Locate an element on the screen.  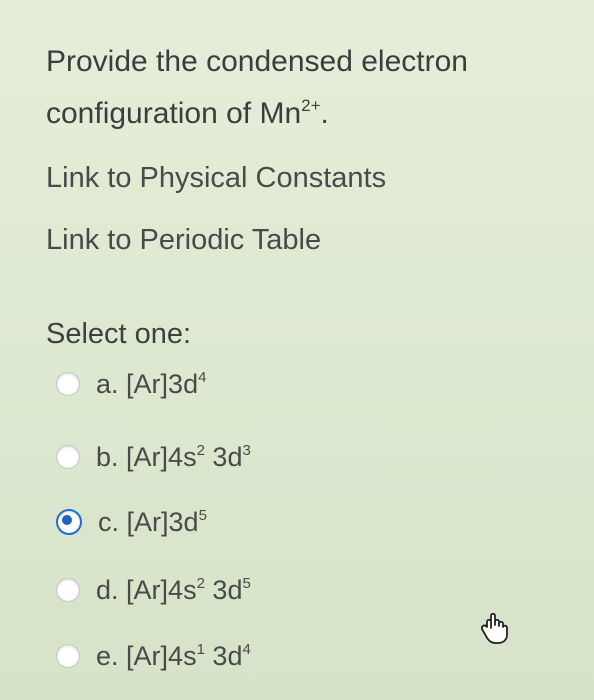
option-b-text: b. [Ar]4s2 3d3 is located at coordinates (173, 457).